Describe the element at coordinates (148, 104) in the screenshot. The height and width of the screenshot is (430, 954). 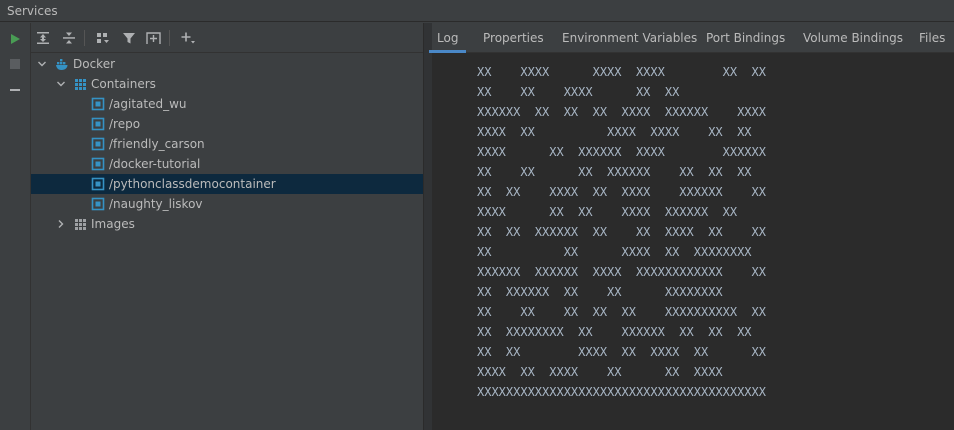
I see `container-label: /agitated_wu` at that location.